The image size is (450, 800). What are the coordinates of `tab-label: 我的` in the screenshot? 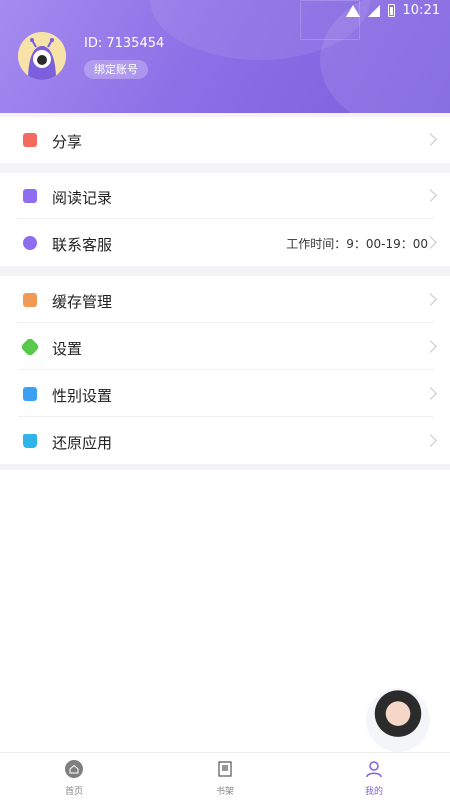 It's located at (373, 792).